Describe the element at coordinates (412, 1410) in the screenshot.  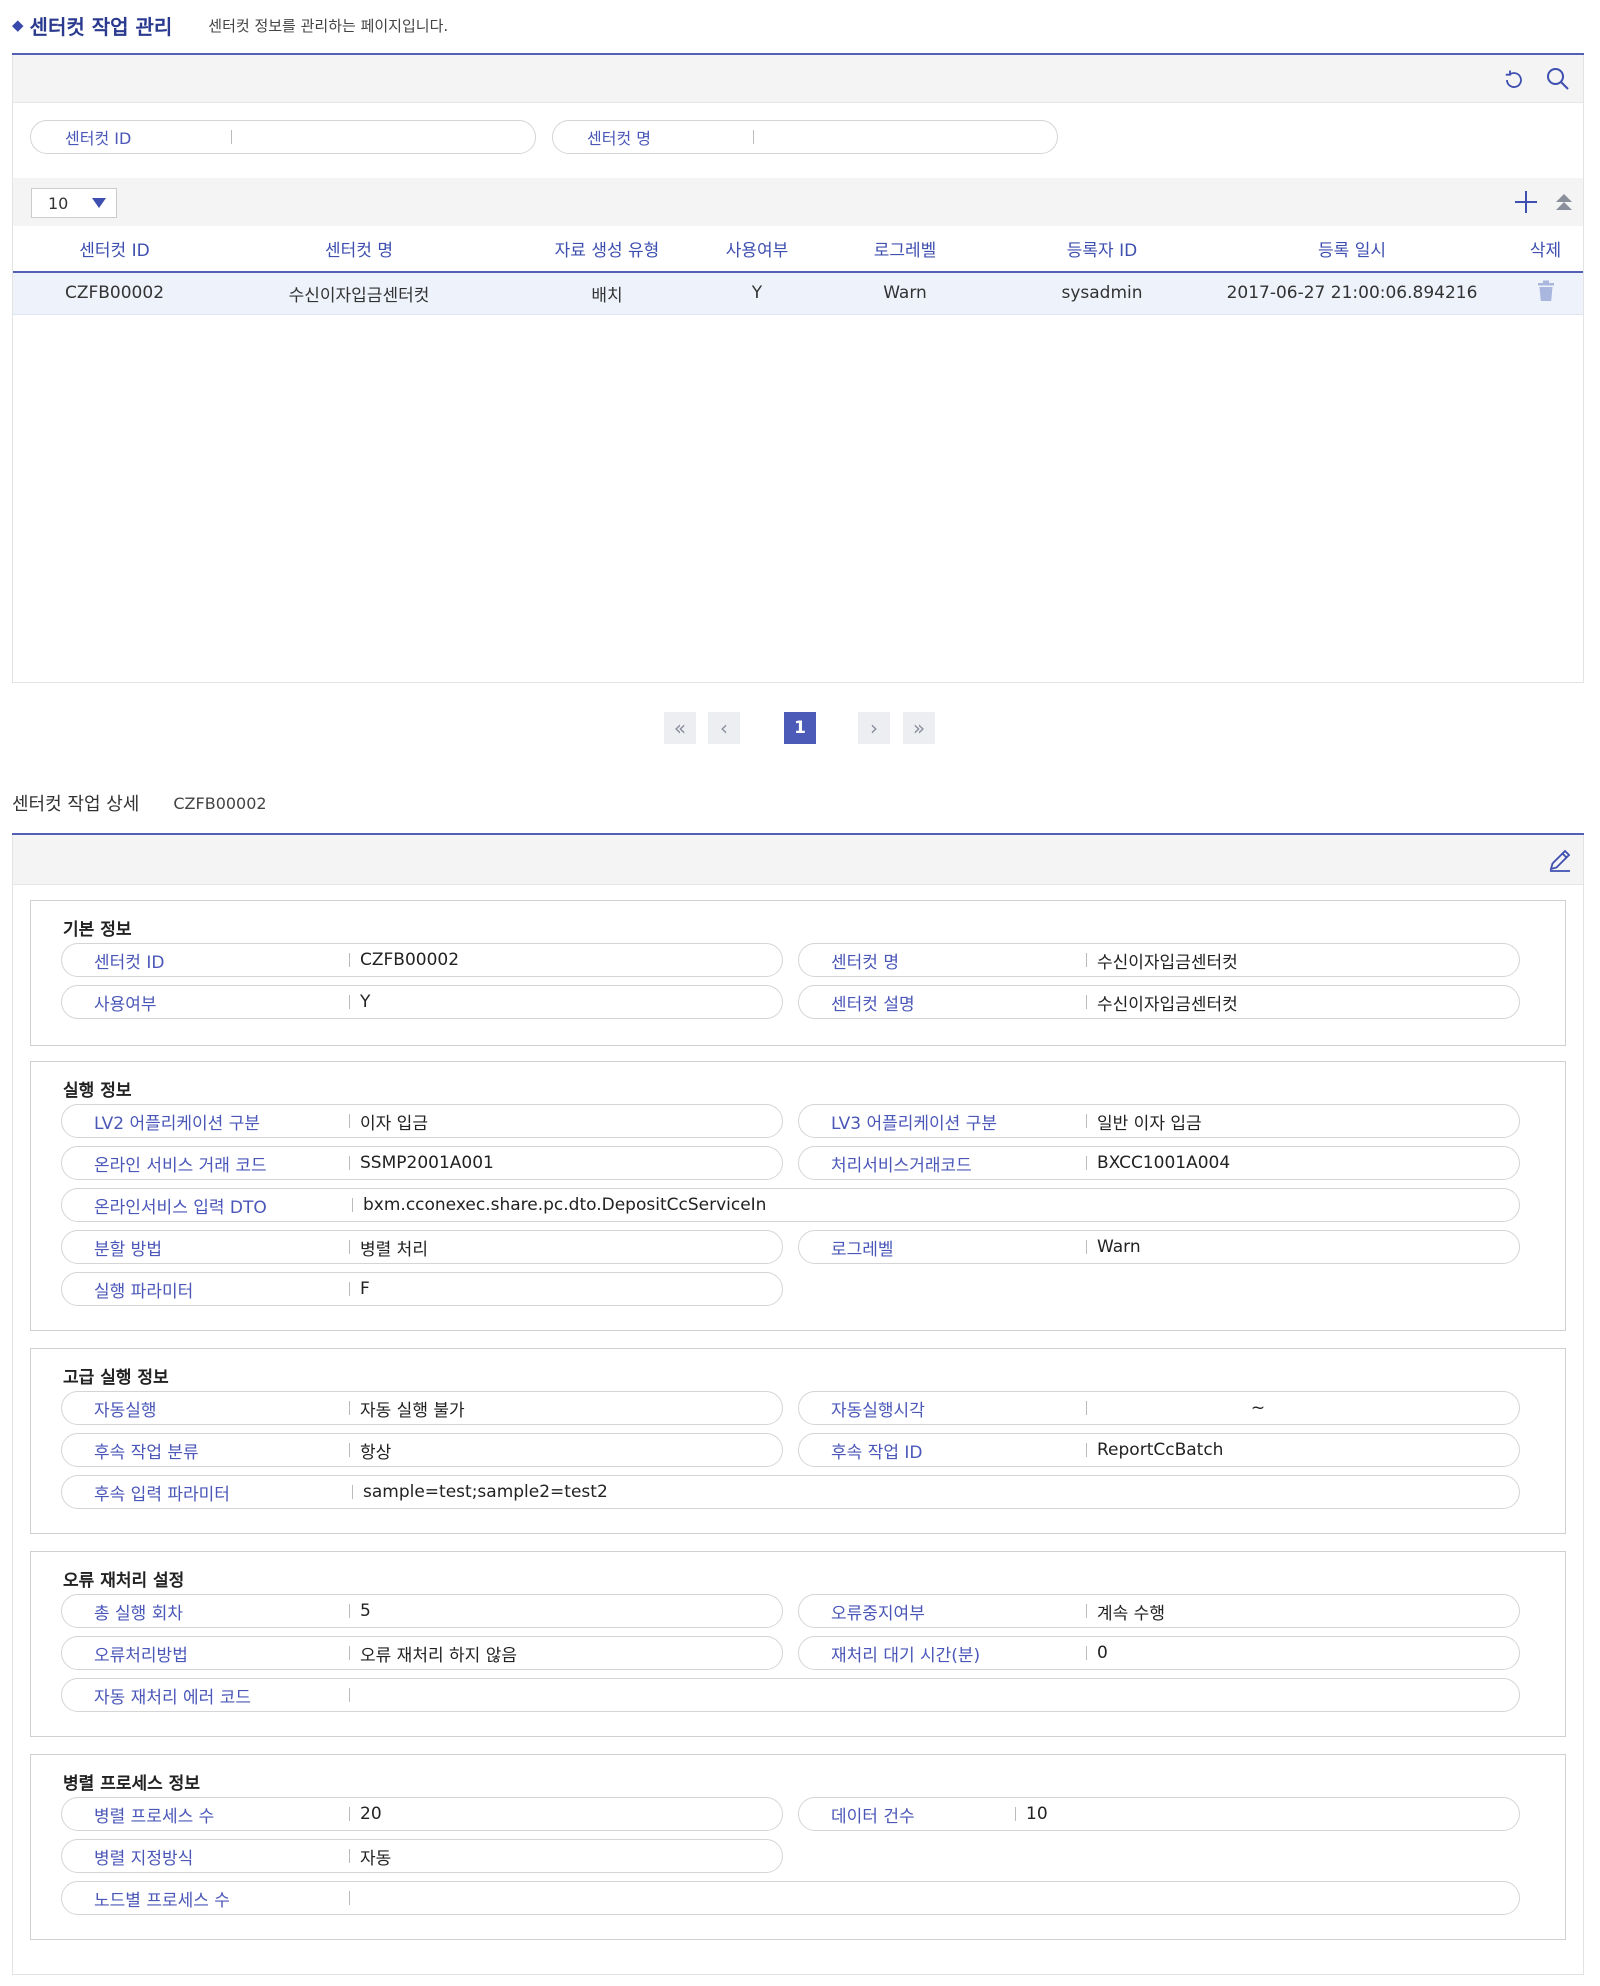
I see `field-value: 자동 실행 불가` at that location.